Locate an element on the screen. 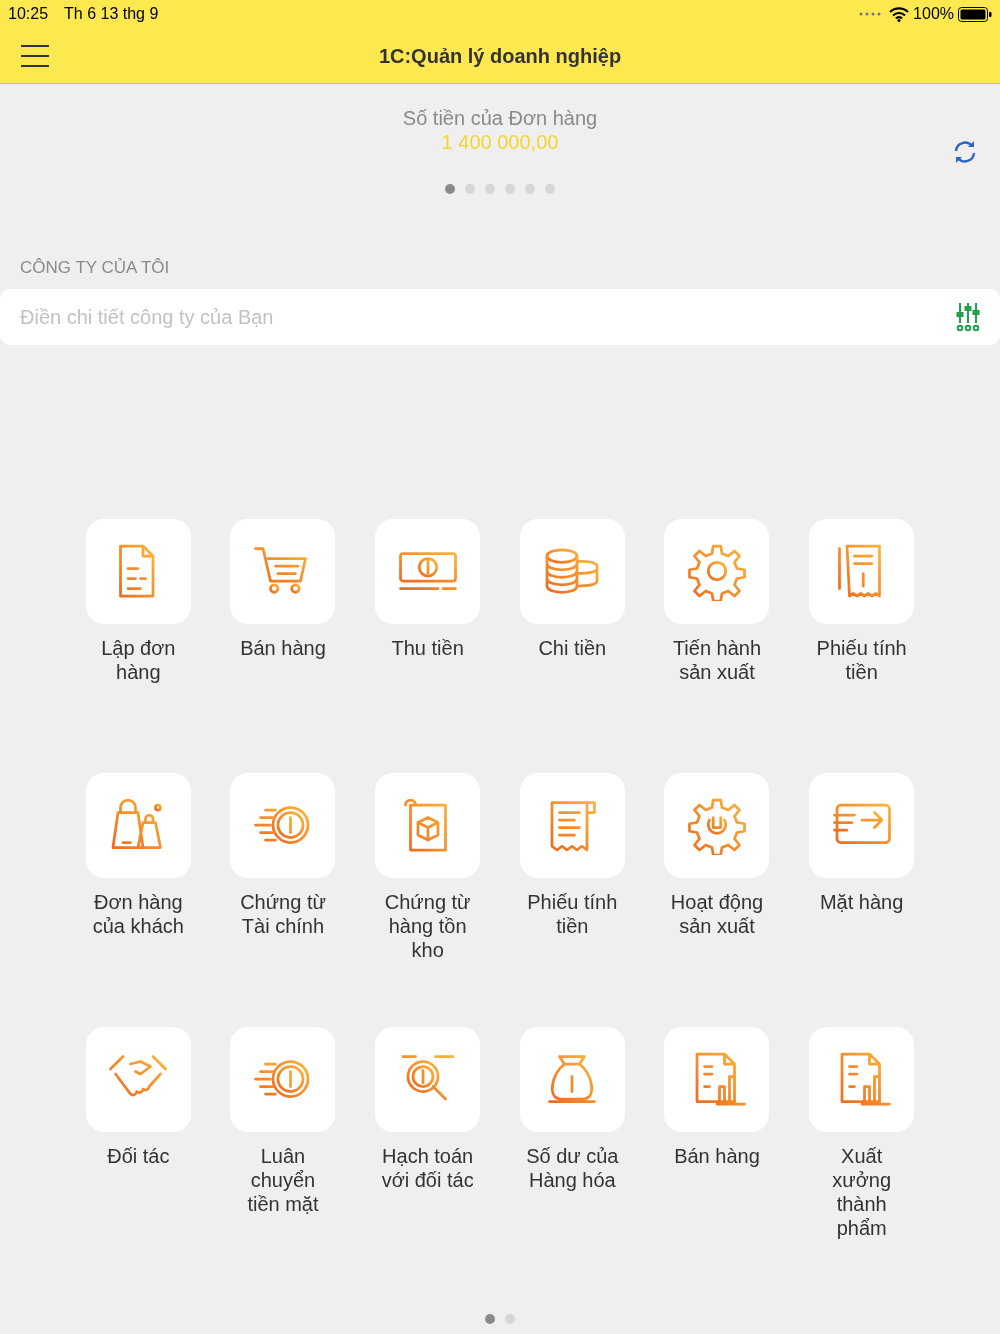 Image resolution: width=1000 pixels, height=1334 pixels. tile-label: Chi tiền is located at coordinates (572, 647).